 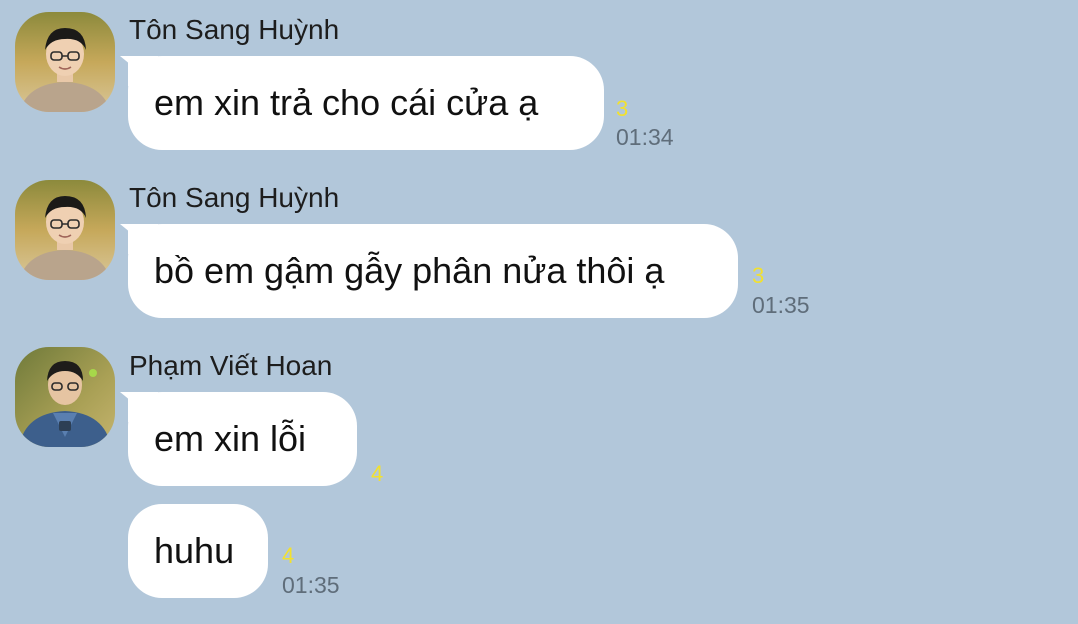 What do you see at coordinates (194, 550) in the screenshot?
I see `message-text: huhu` at bounding box center [194, 550].